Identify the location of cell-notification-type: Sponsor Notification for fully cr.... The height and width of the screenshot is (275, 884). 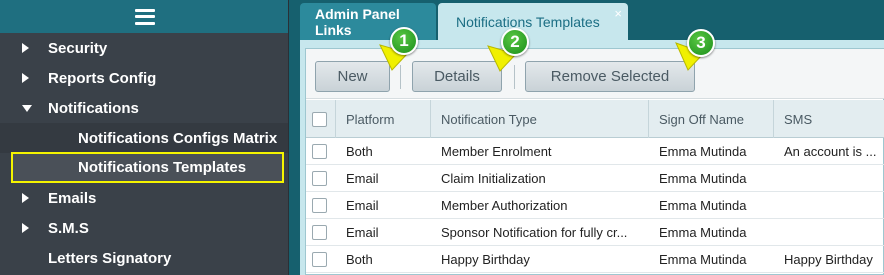
(534, 232).